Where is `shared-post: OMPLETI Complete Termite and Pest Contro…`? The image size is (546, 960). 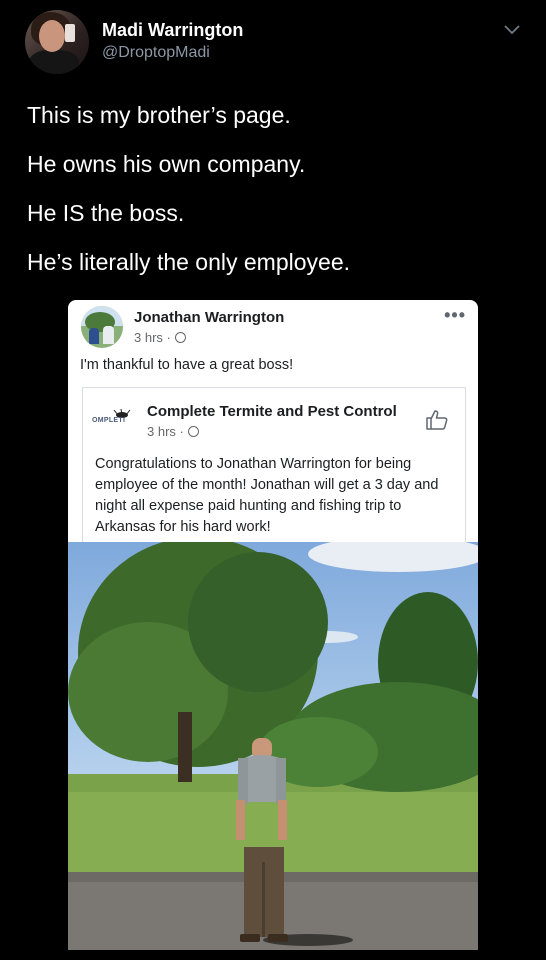 shared-post: OMPLETI Complete Termite and Pest Contro… is located at coordinates (274, 465).